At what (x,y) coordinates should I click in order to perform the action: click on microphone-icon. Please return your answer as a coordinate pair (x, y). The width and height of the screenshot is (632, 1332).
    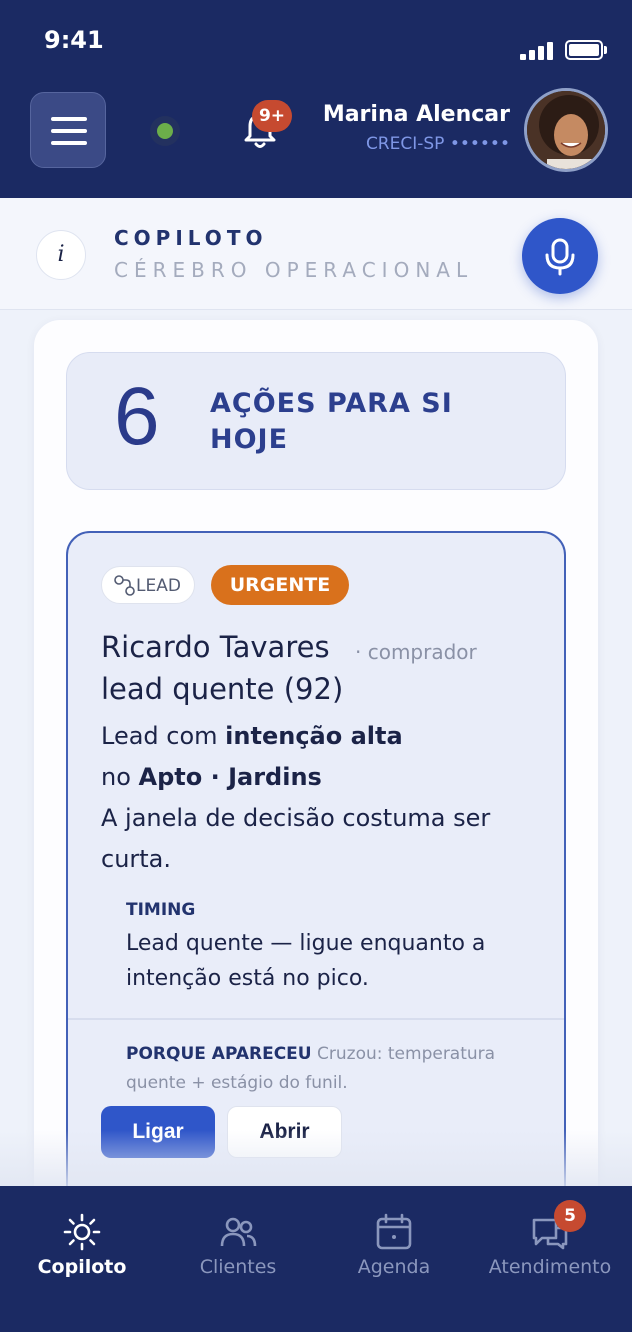
    Looking at the image, I should click on (560, 257).